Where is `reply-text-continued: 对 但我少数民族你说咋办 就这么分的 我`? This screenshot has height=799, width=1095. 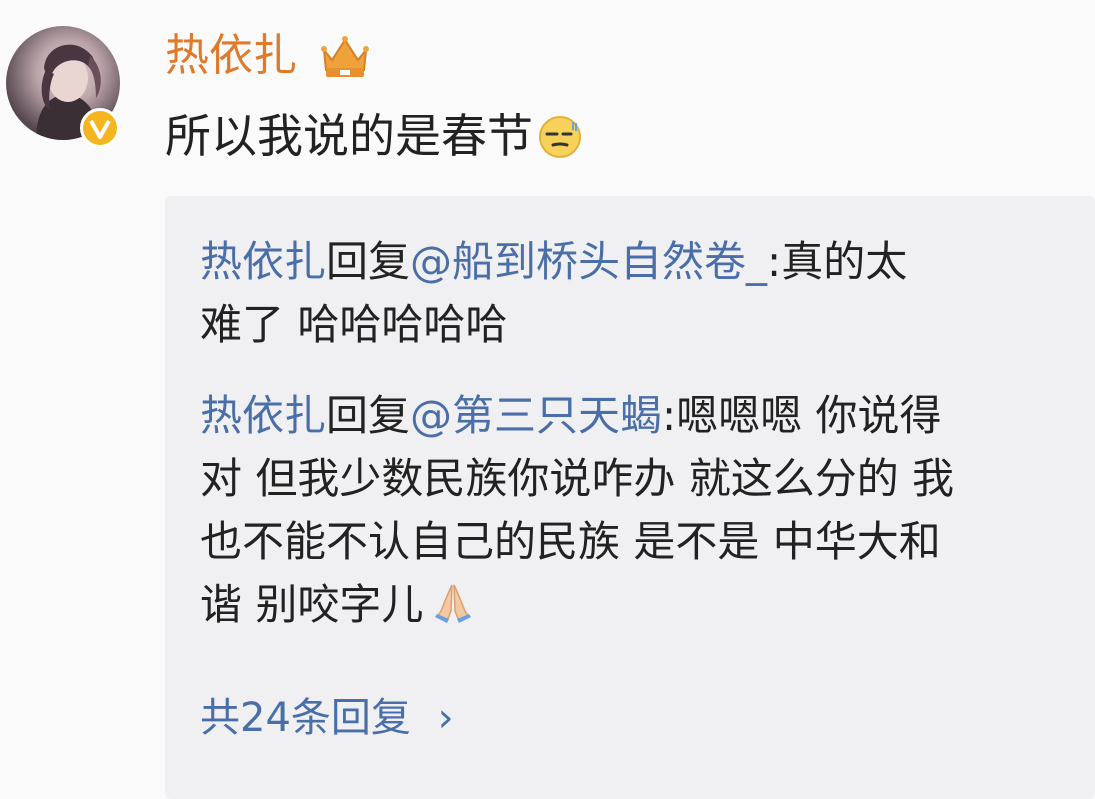 reply-text-continued: 对 但我少数民族你说咋办 就这么分的 我 is located at coordinates (577, 478).